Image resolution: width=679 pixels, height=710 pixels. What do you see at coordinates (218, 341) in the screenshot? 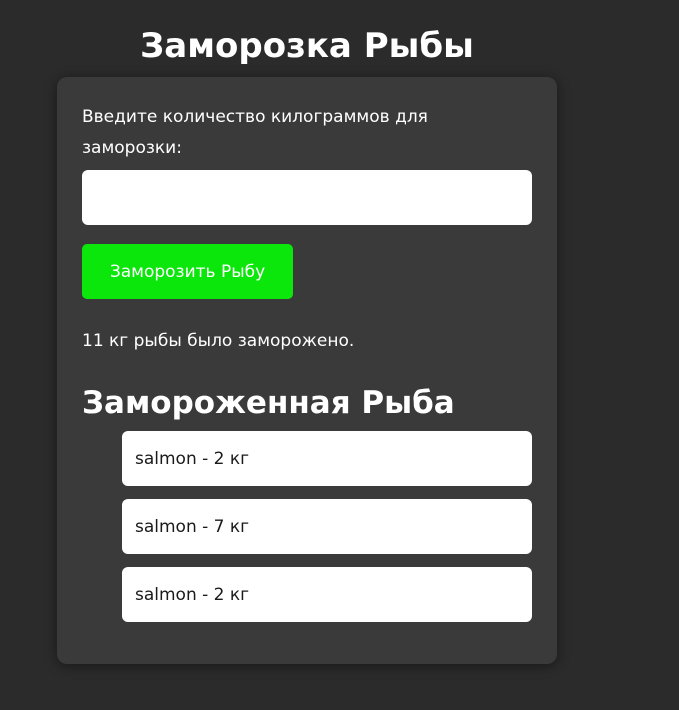
I see `status-message: 11 кг рыбы было заморожено.` at bounding box center [218, 341].